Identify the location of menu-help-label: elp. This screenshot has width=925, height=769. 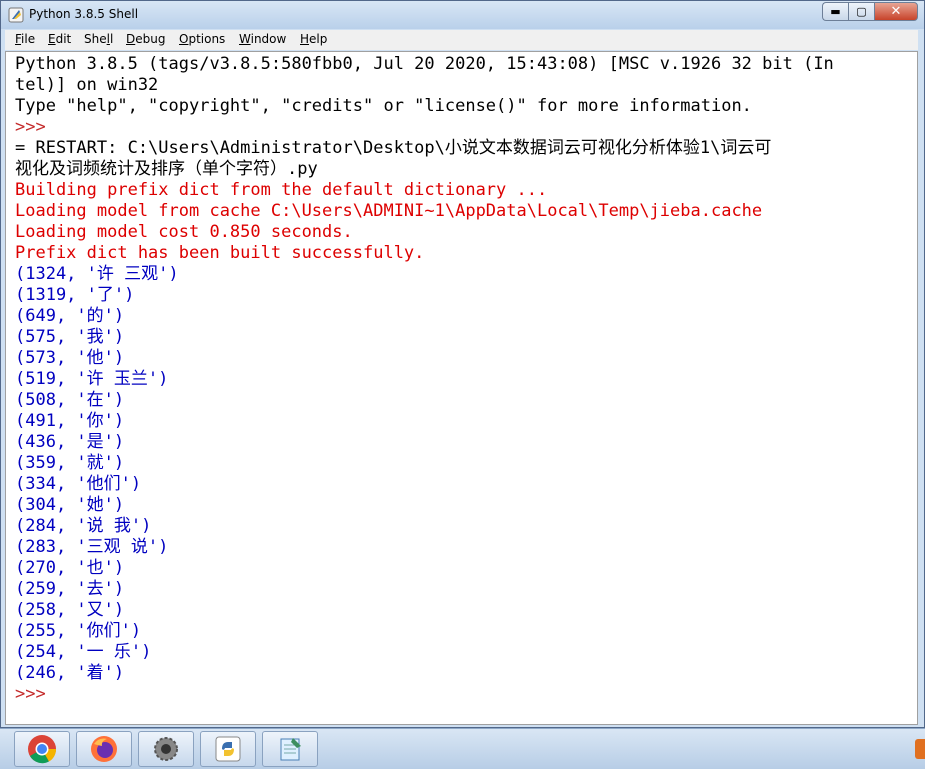
(318, 39).